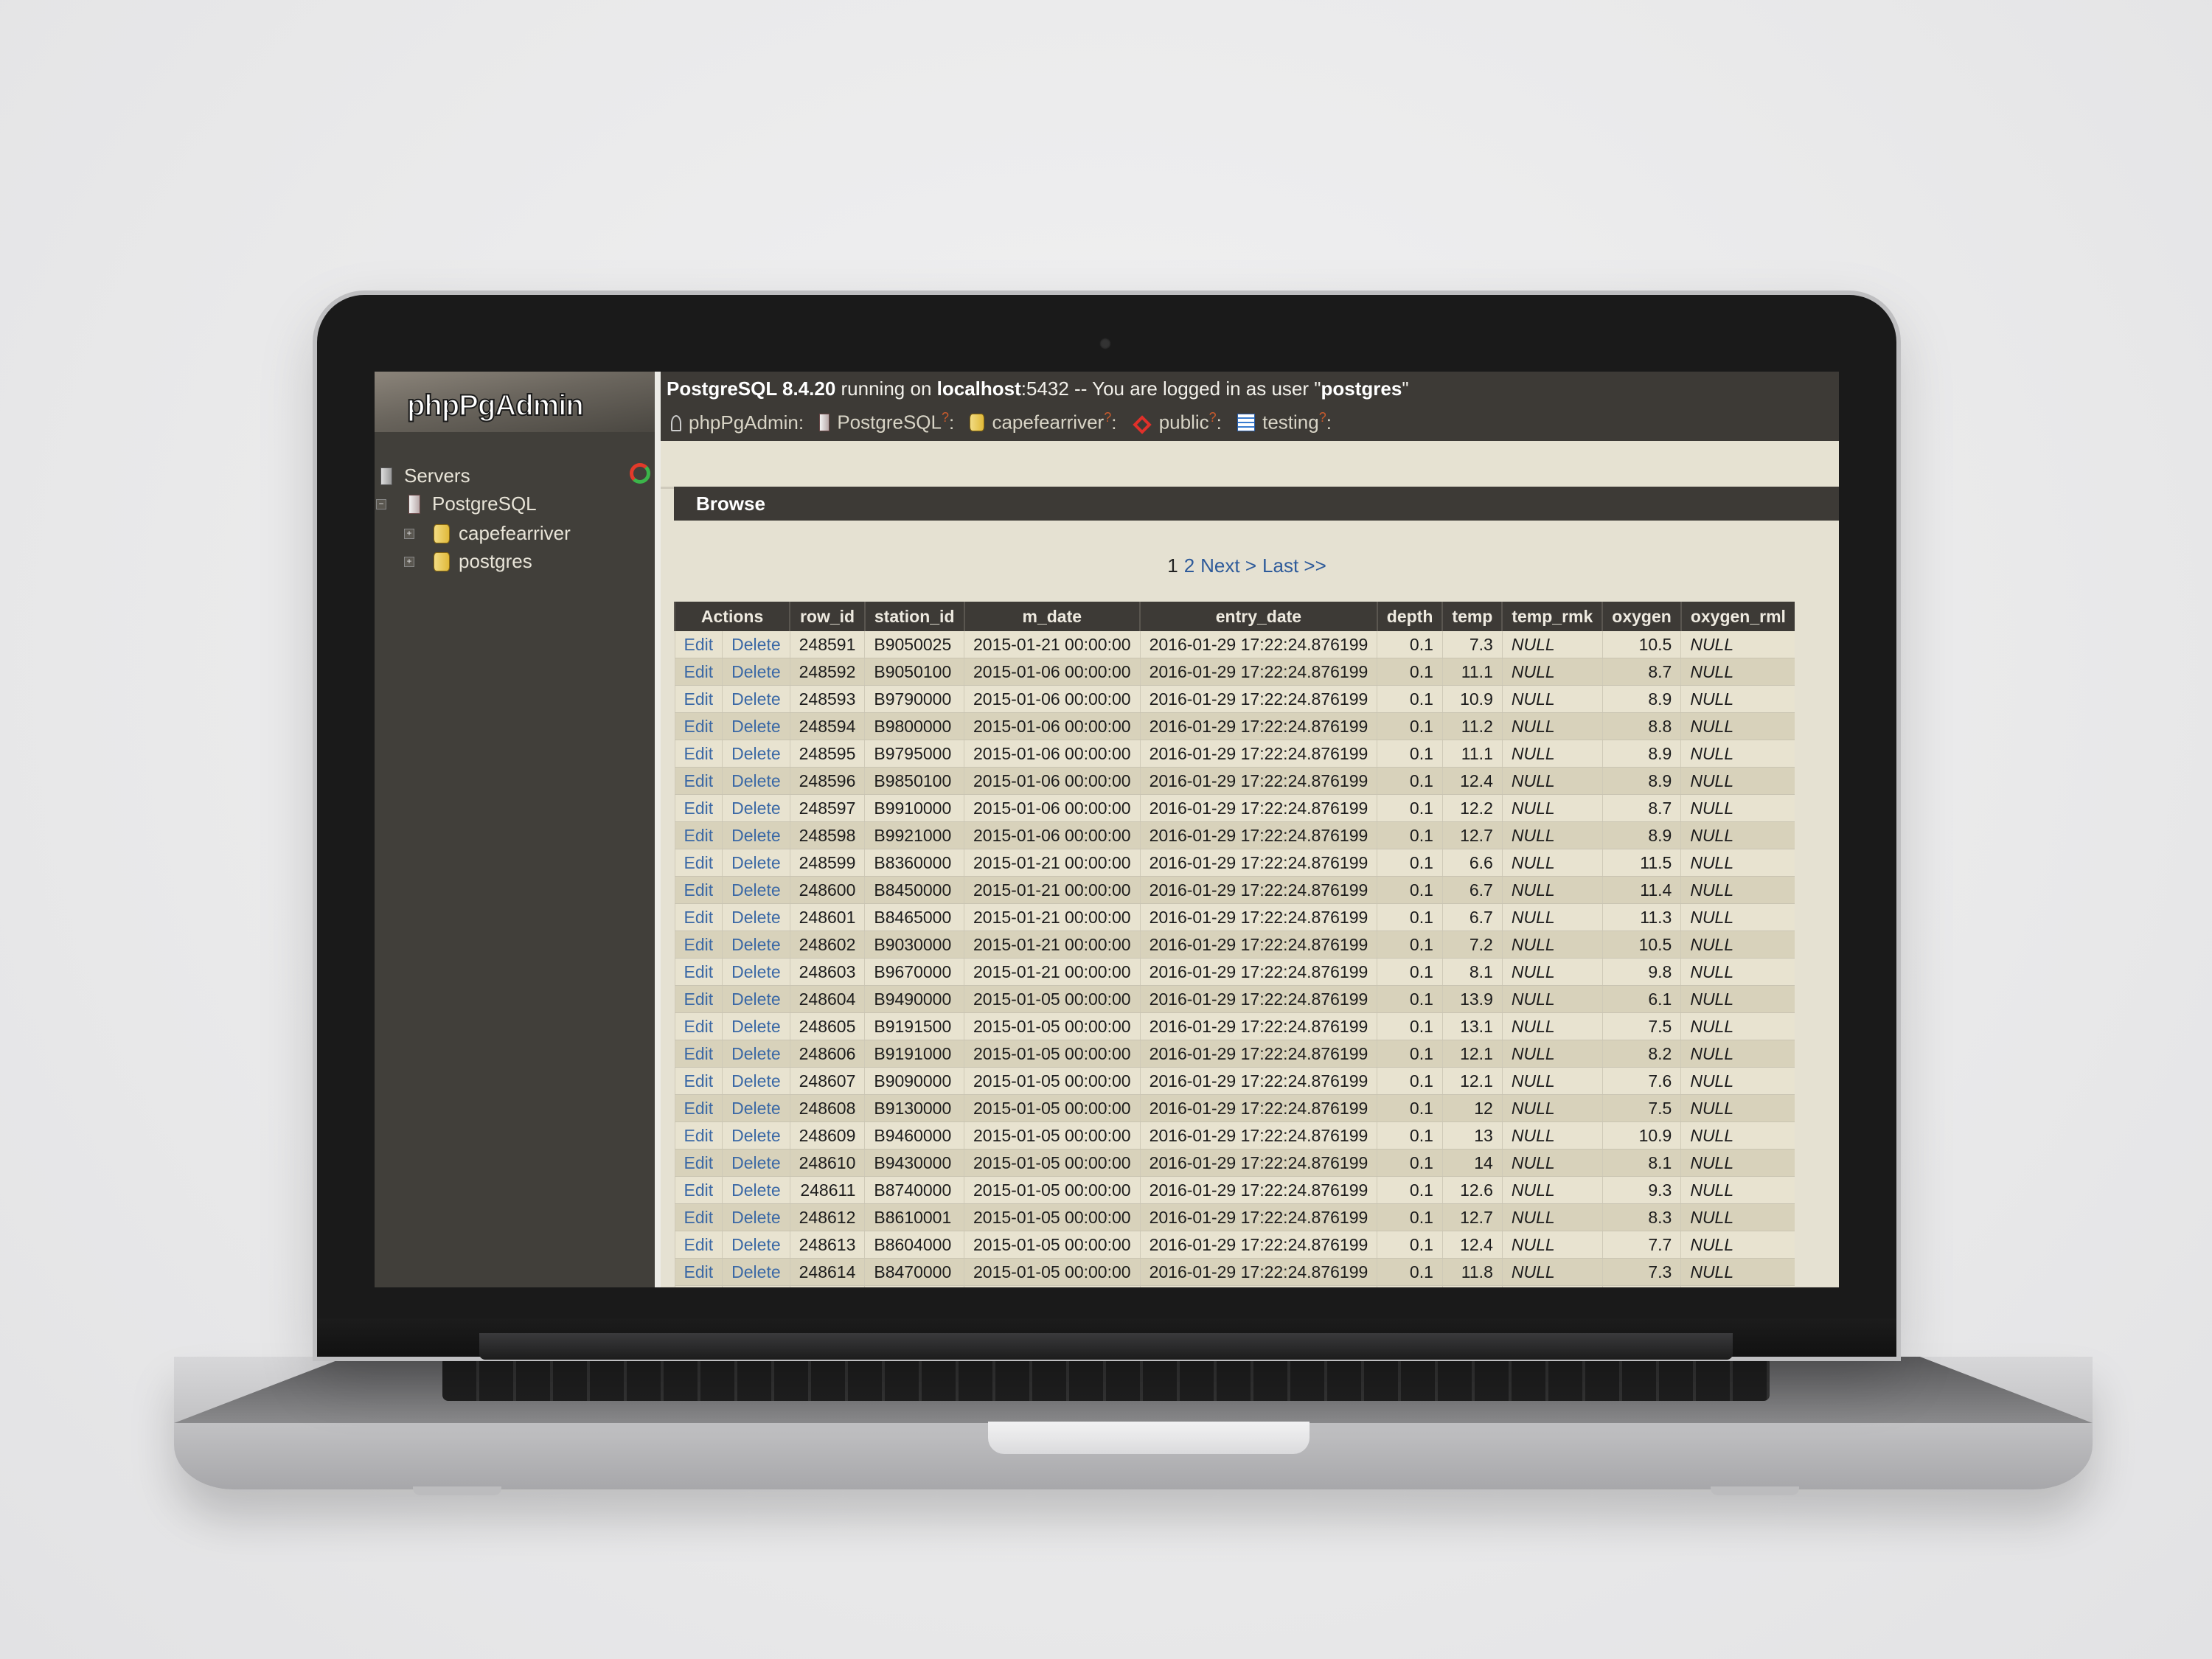  Describe the element at coordinates (495, 405) in the screenshot. I see `app-logo: phpPgAdmin` at that location.